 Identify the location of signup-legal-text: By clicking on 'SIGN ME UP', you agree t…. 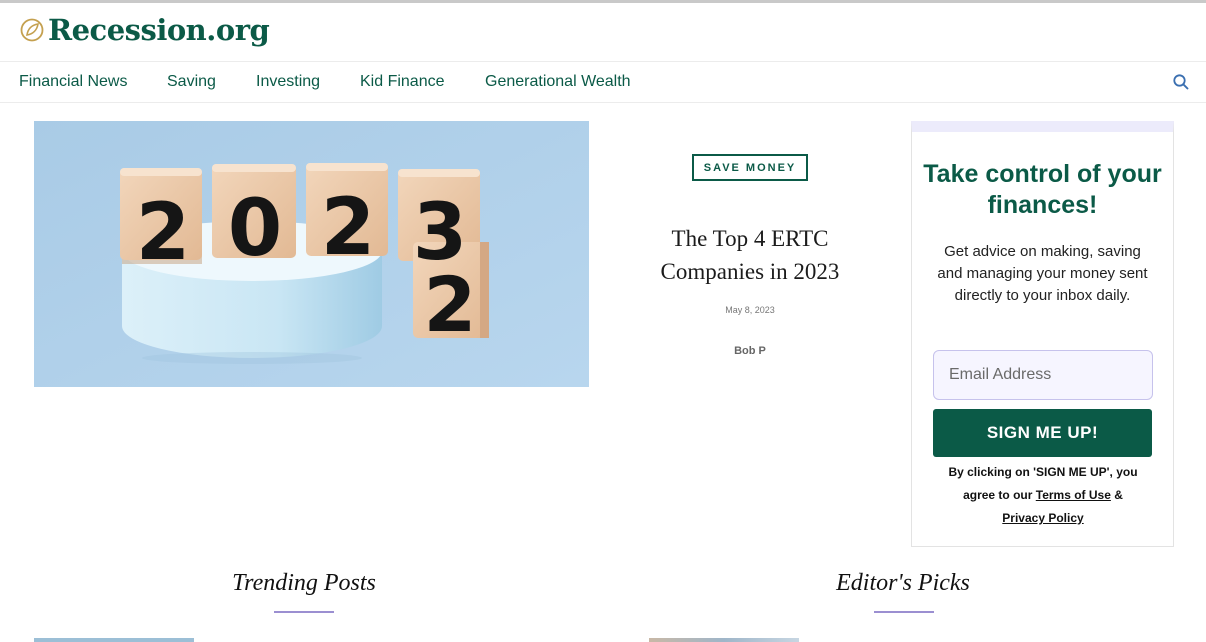
(1043, 495).